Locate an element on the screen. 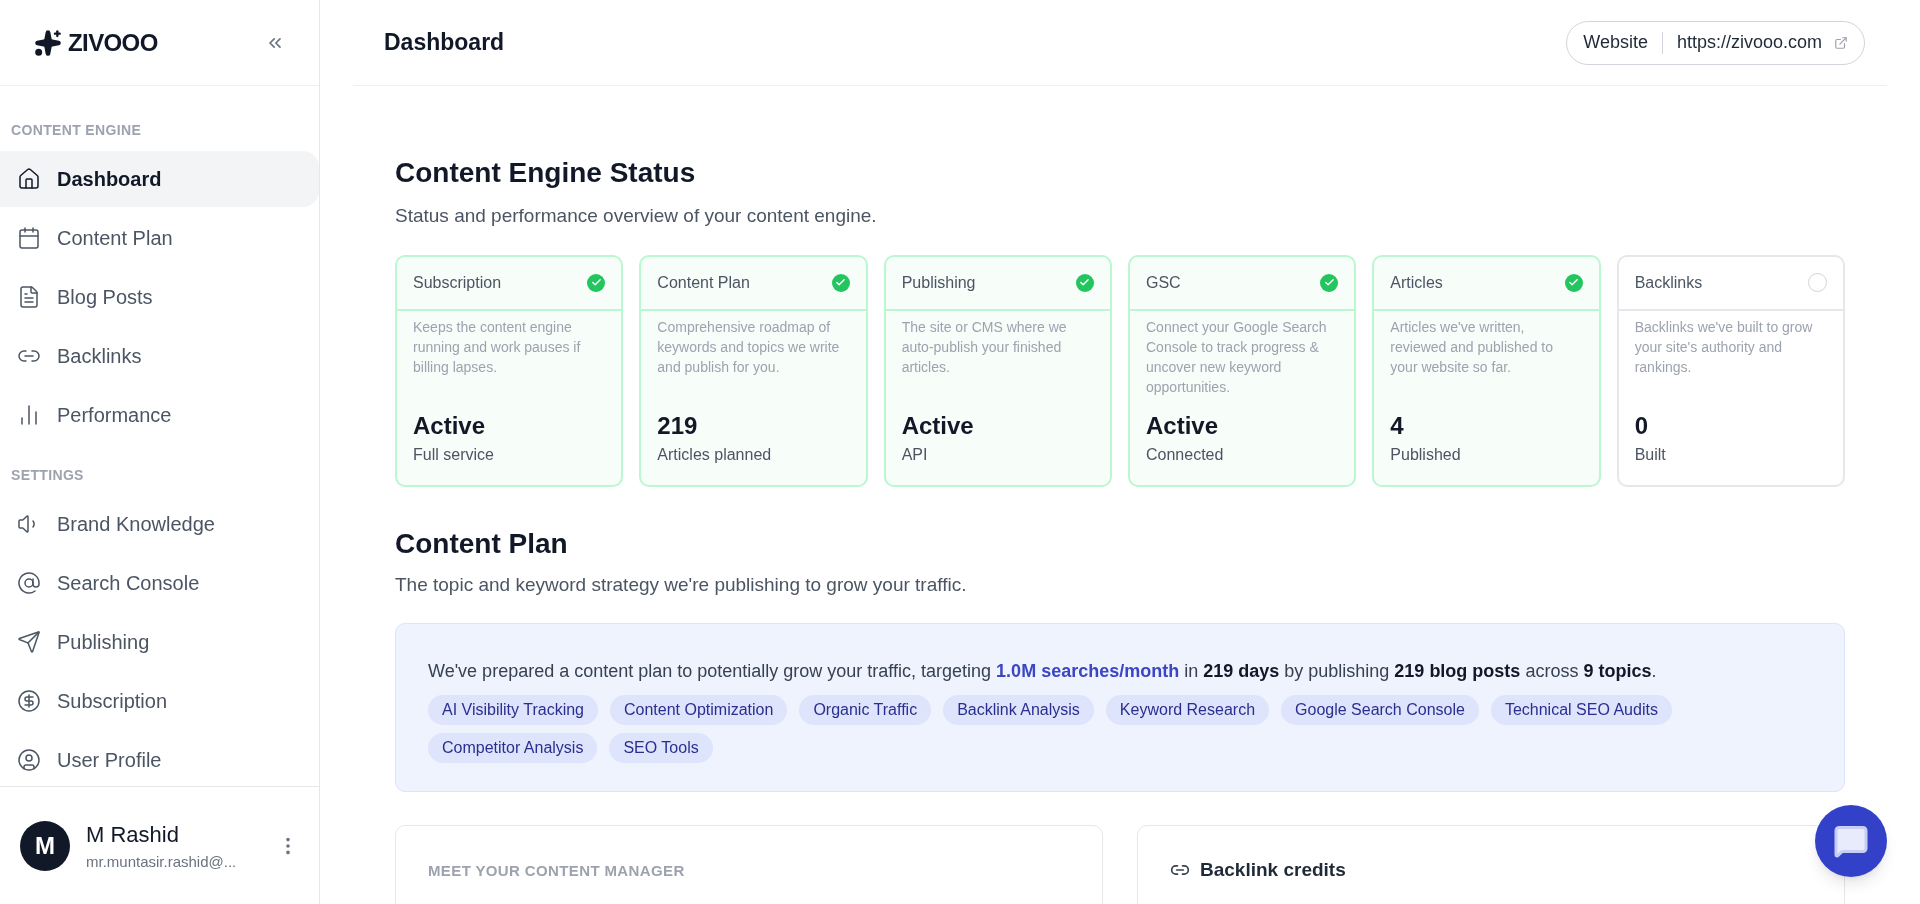  document-icon is located at coordinates (29, 297).